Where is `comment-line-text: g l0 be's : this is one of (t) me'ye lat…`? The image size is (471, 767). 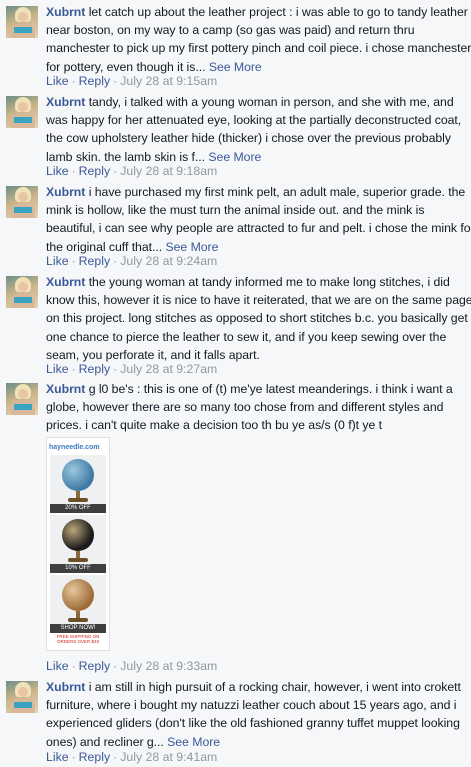 comment-line-text: g l0 be's : this is one of (t) me'ye lat… is located at coordinates (269, 389).